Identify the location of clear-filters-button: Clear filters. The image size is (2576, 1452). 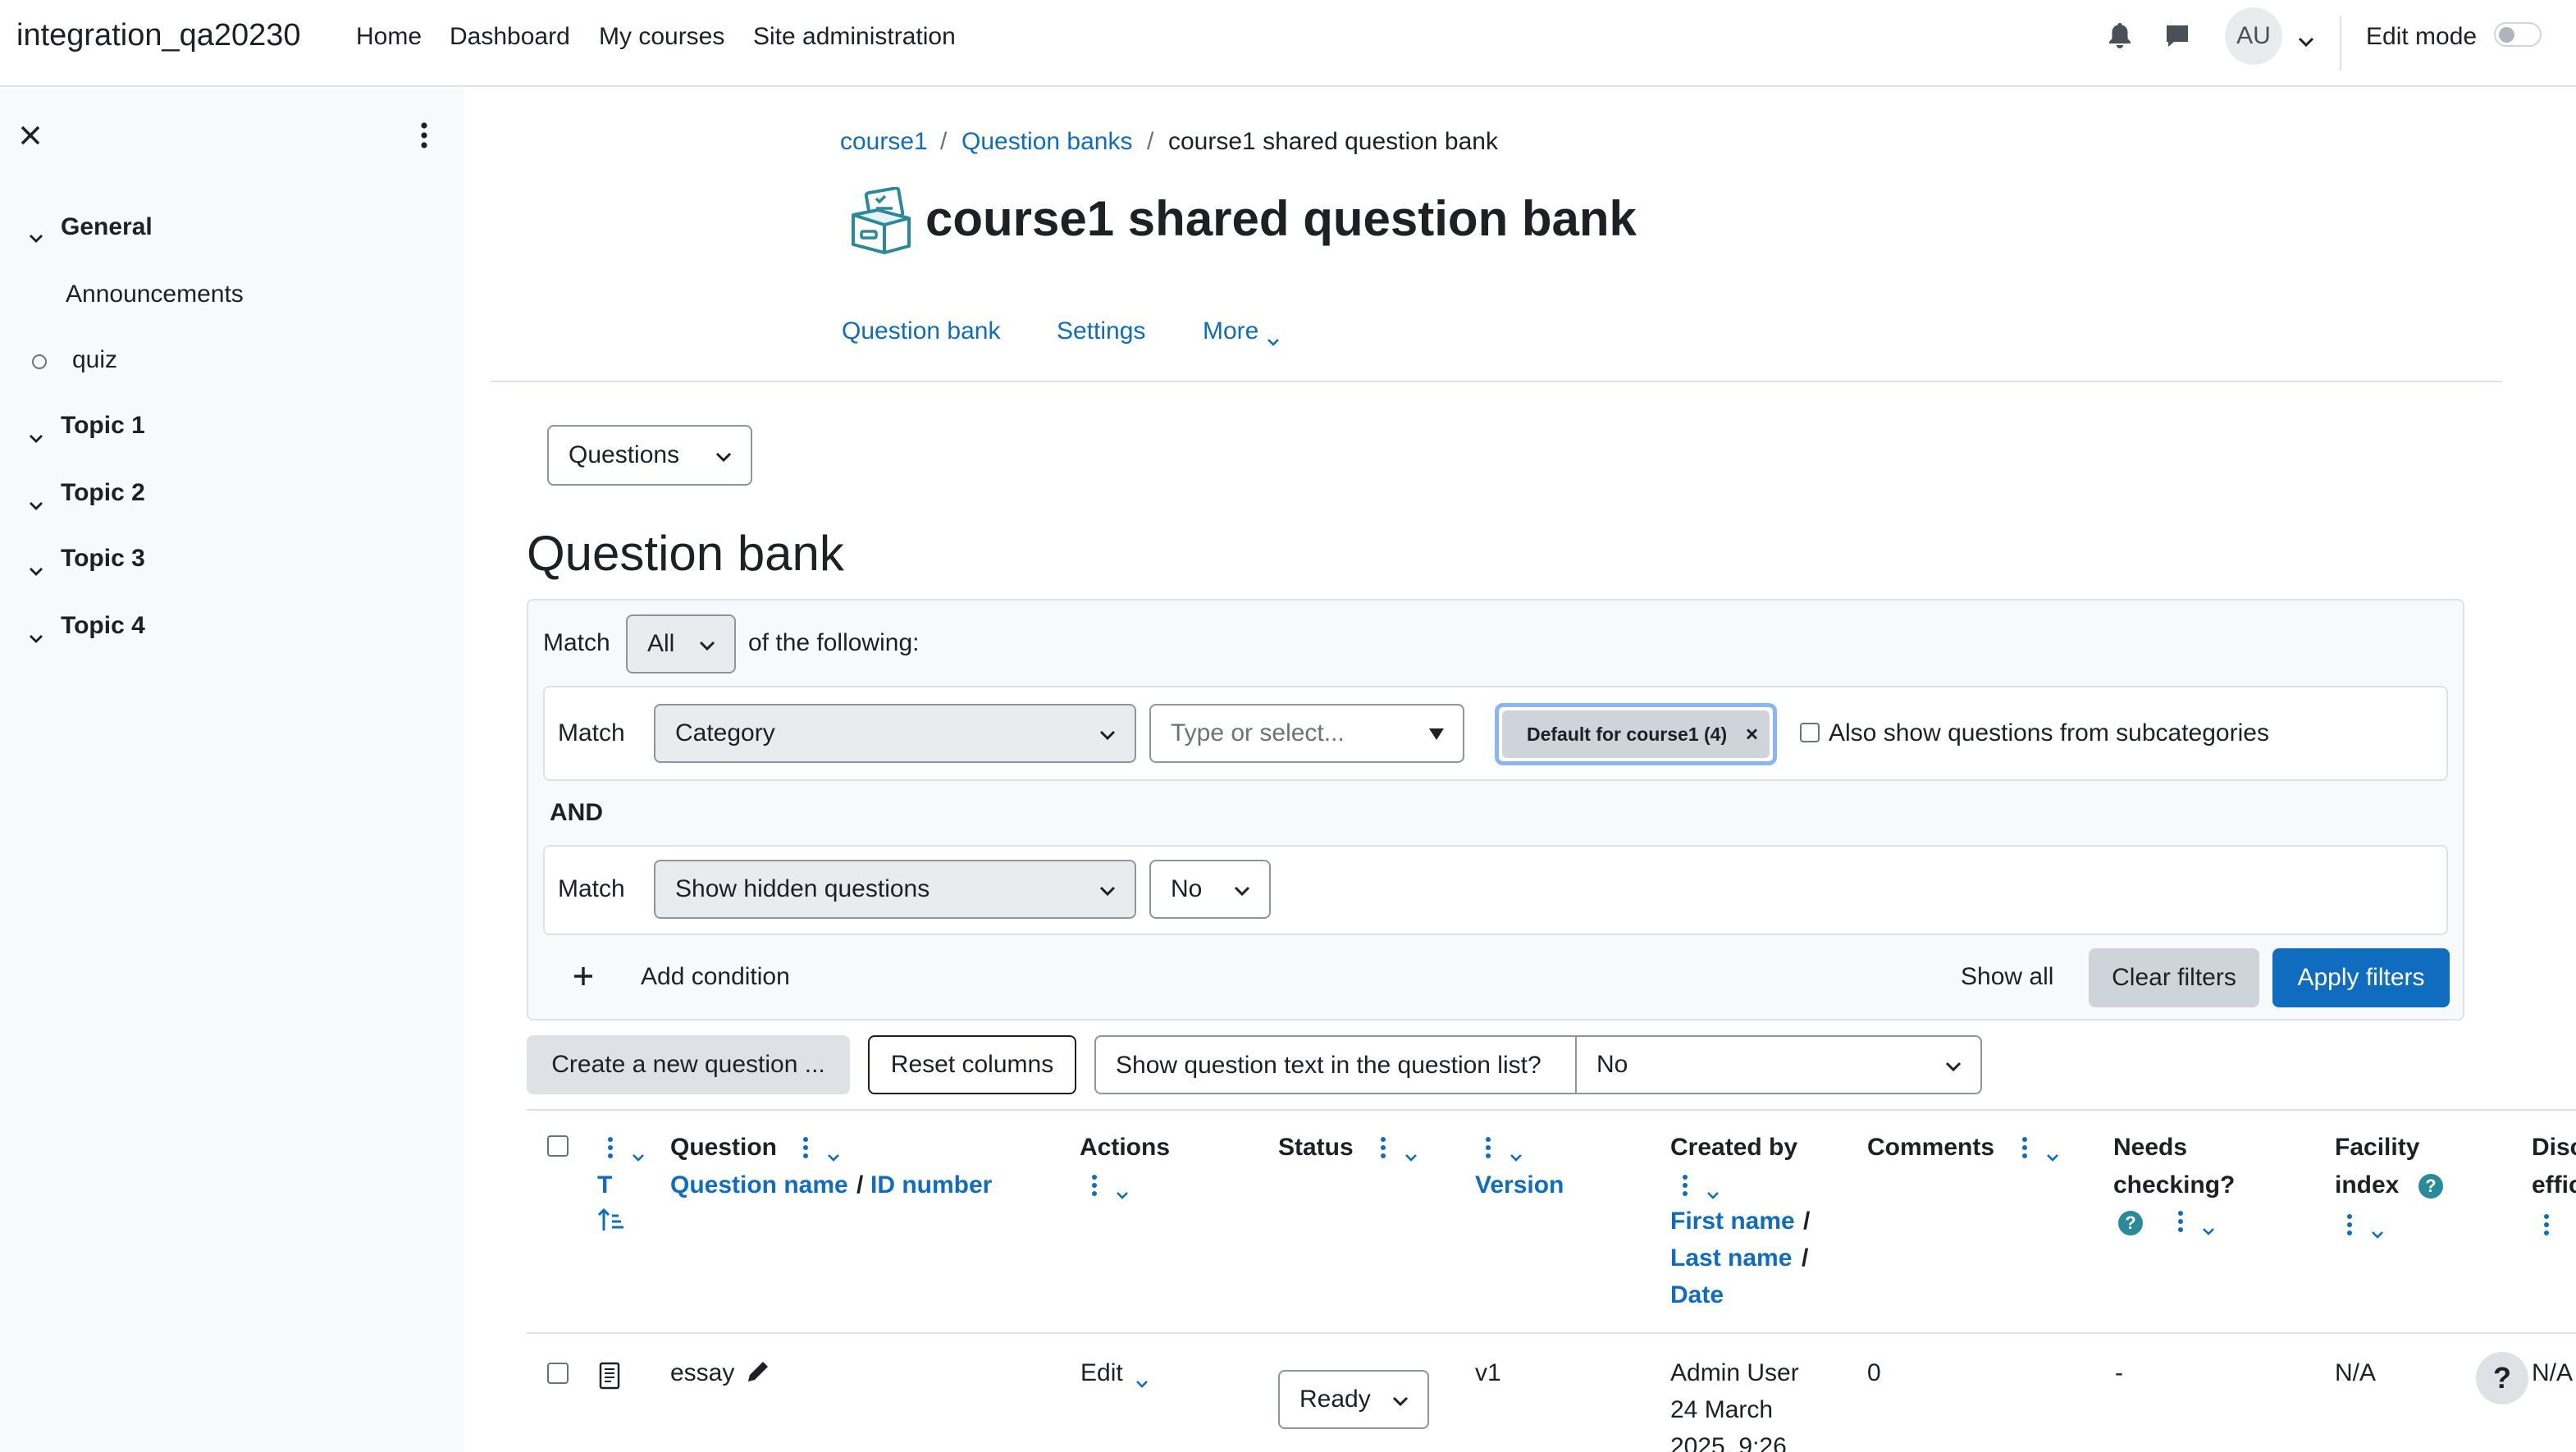
(2174, 977).